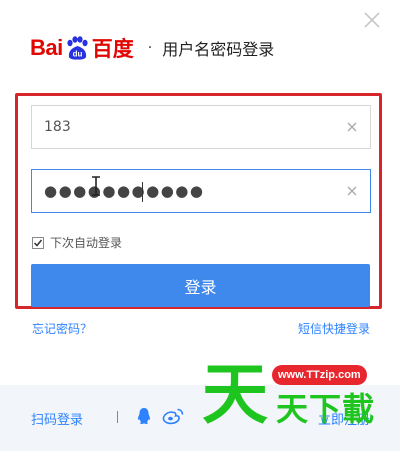  Describe the element at coordinates (200, 418) in the screenshot. I see `dialog-footer: 扫码登录 立即注册` at that location.